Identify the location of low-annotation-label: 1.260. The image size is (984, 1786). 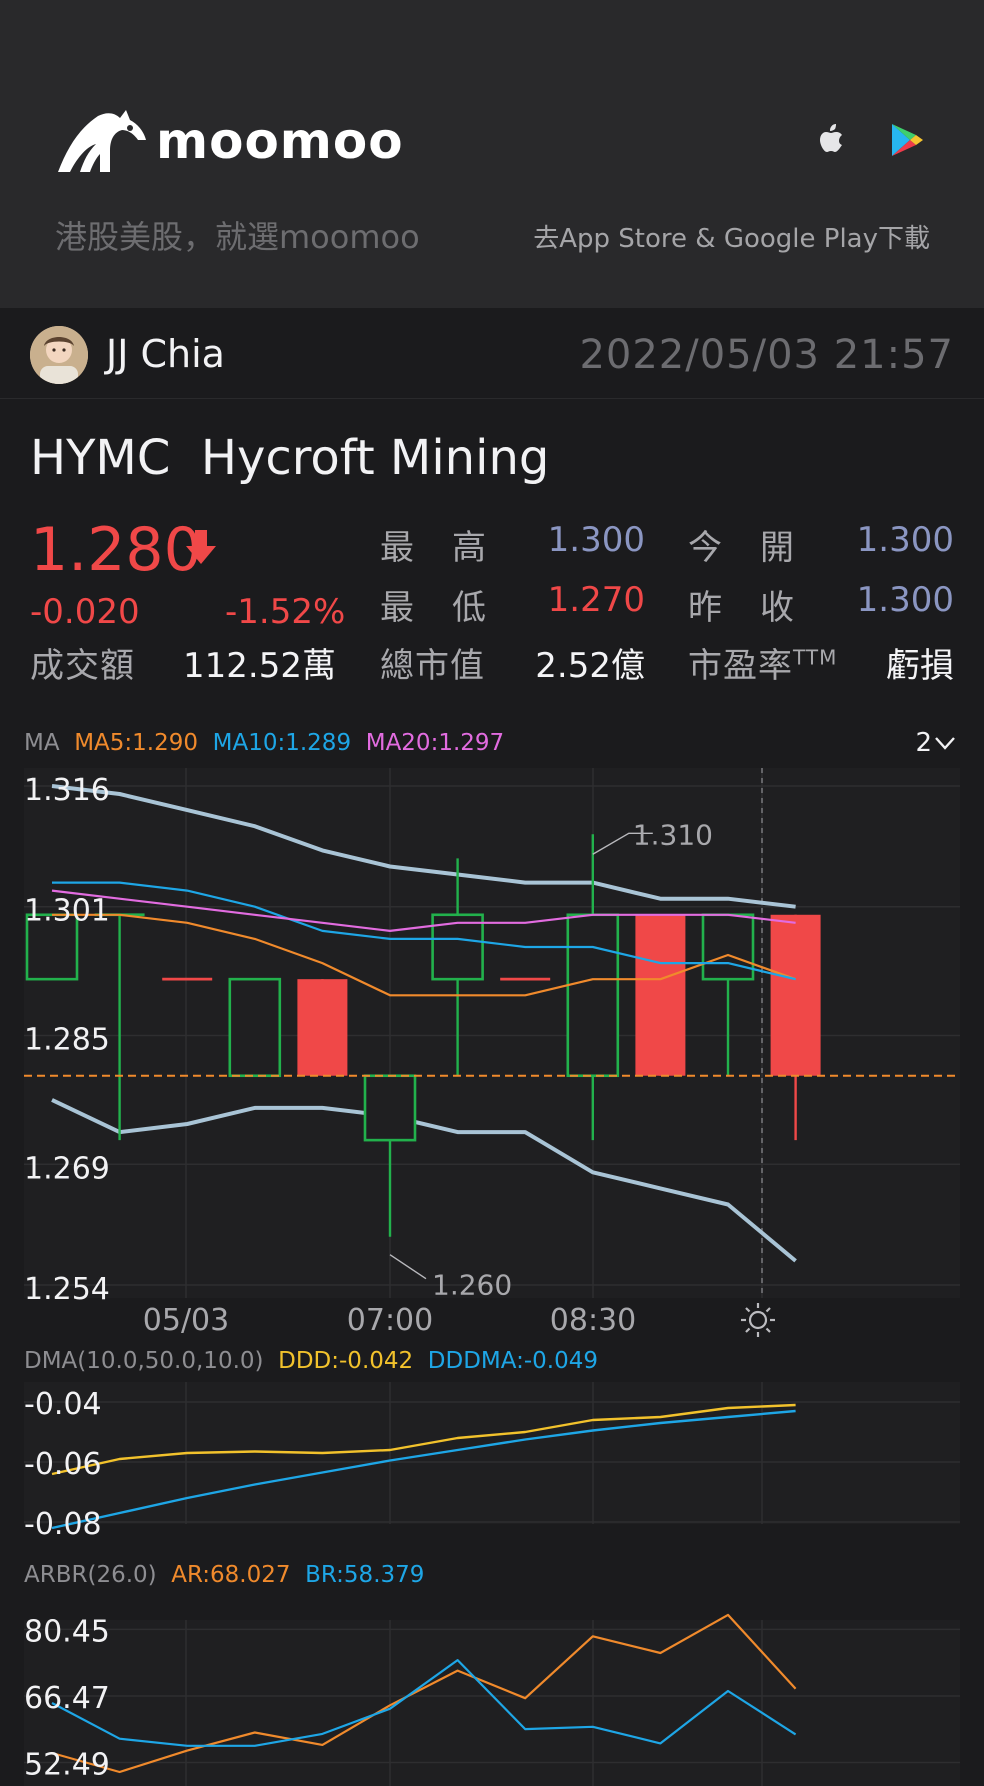
(472, 1285).